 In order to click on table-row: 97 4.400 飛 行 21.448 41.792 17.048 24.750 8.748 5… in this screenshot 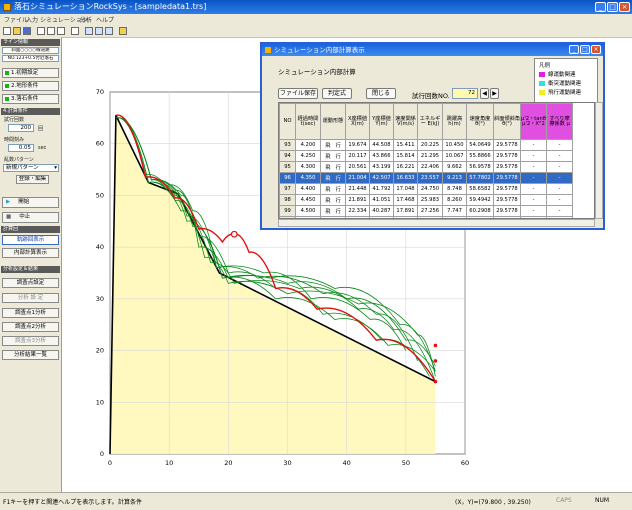, I will do `click(426, 189)`.